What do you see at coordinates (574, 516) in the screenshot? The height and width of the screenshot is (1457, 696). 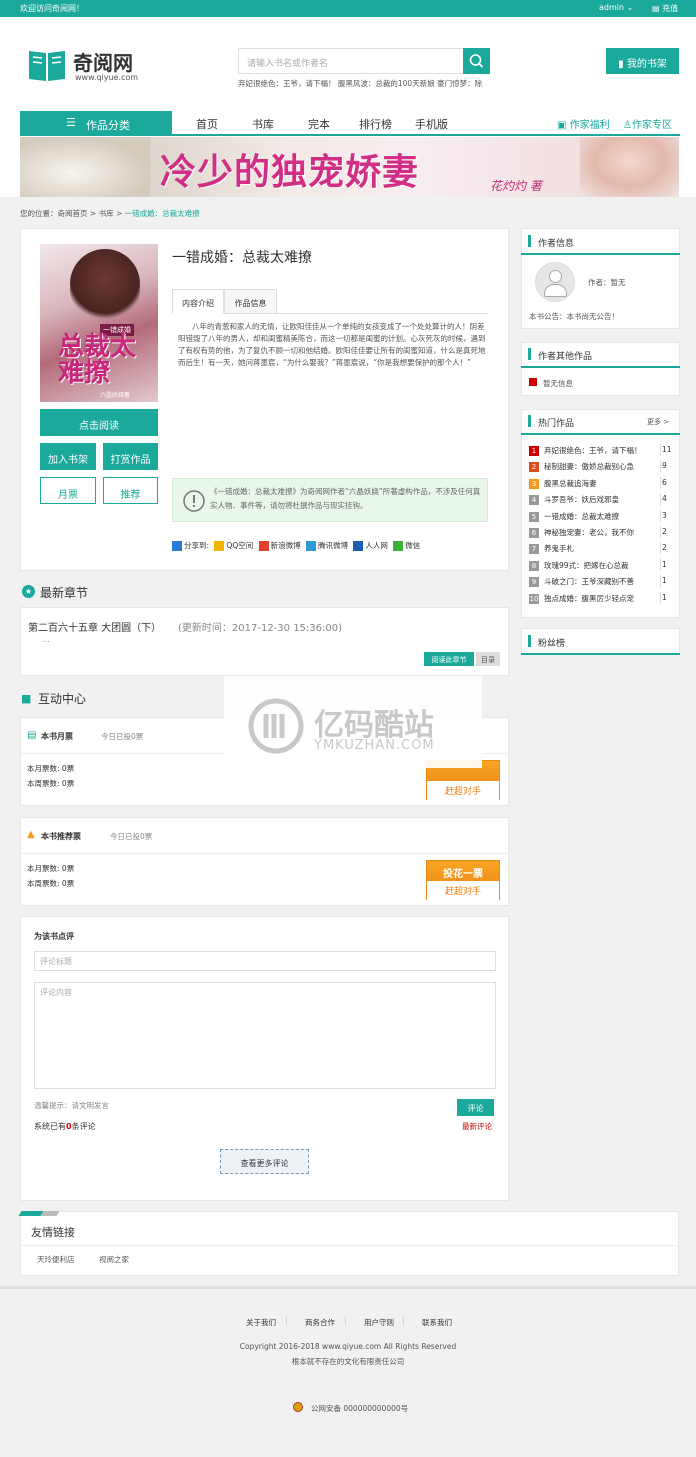 I see `hot-work-item: 5 一错成婚：总裁太难撩` at bounding box center [574, 516].